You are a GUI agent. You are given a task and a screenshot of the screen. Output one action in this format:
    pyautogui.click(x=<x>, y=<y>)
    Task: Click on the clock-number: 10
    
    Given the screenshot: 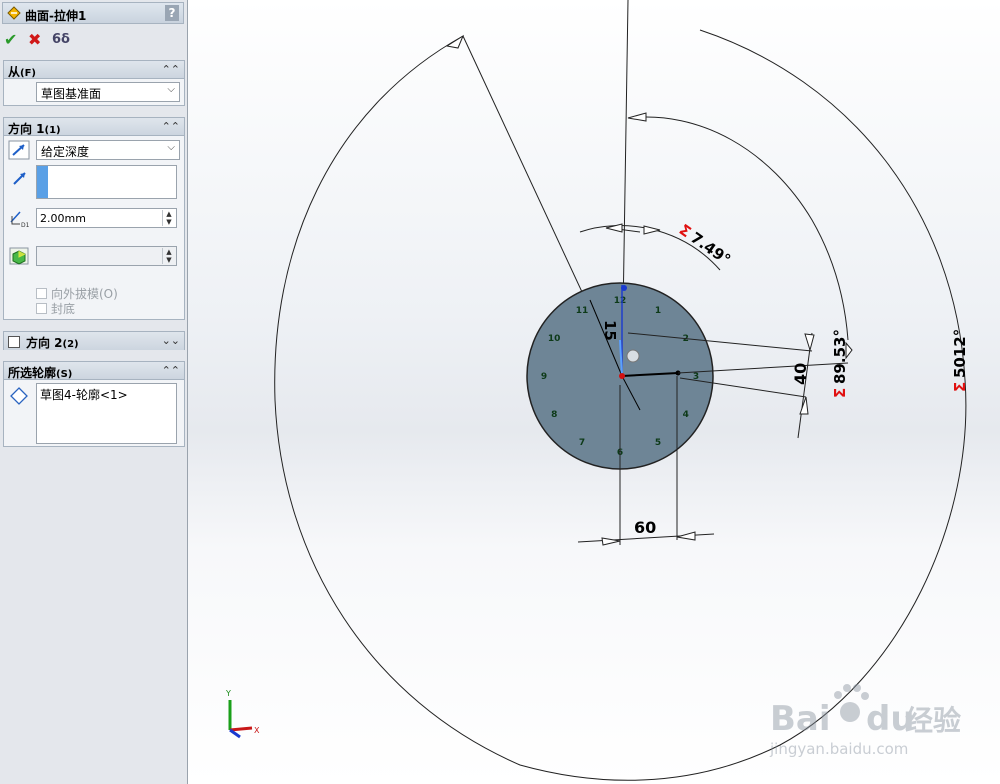 What is the action you would take?
    pyautogui.click(x=554, y=339)
    